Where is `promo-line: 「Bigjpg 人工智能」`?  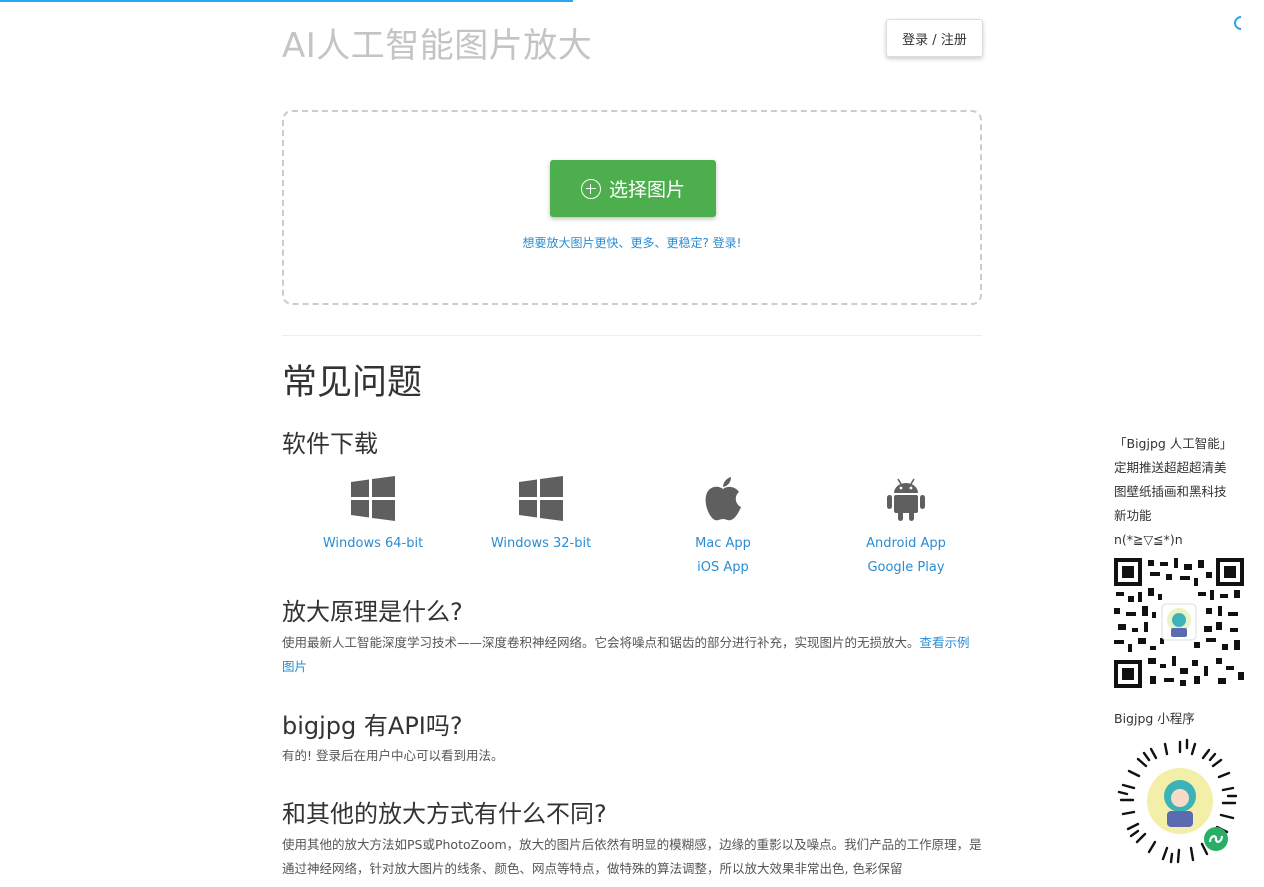
promo-line: 「Bigjpg 人工智能」 is located at coordinates (1173, 443).